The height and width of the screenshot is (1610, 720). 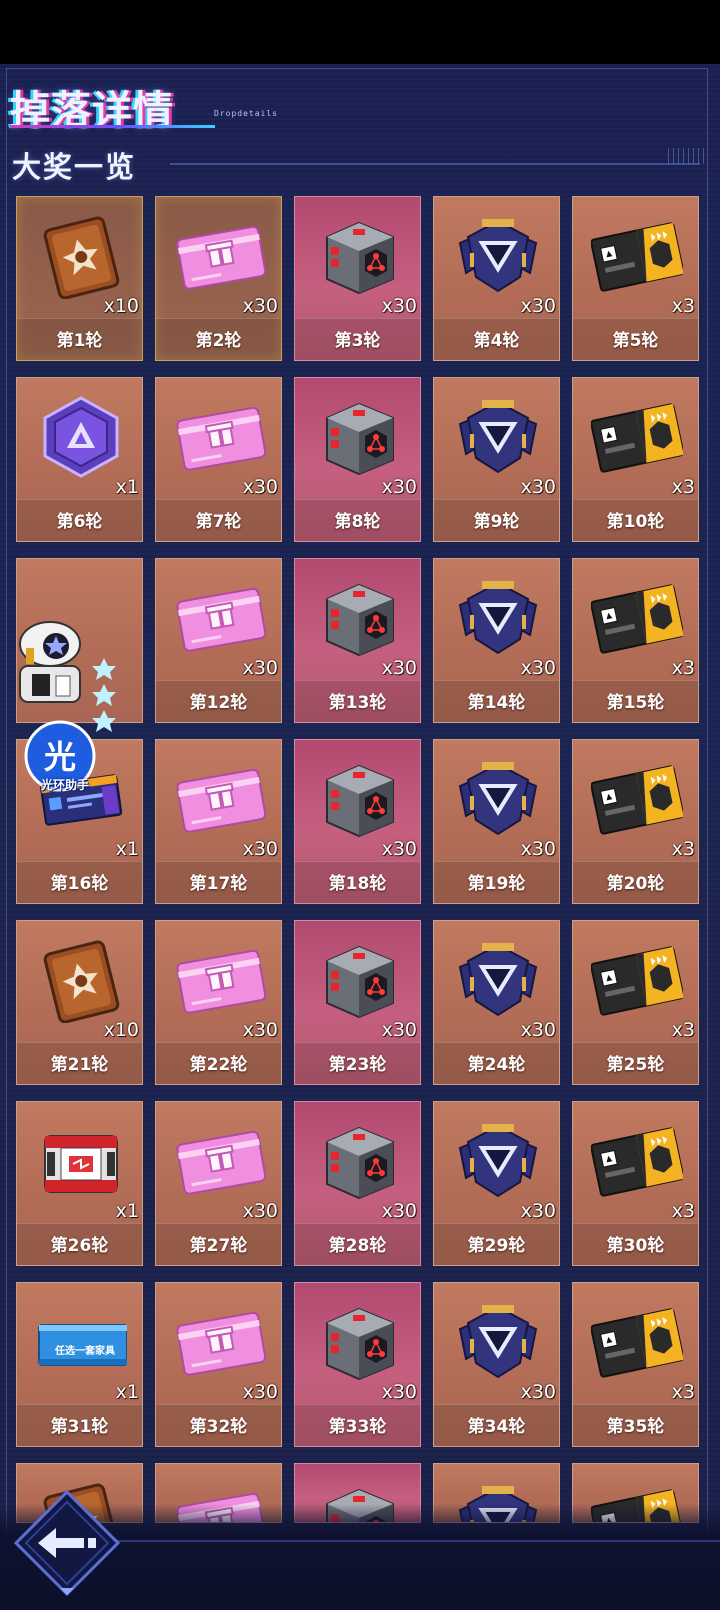 What do you see at coordinates (67, 1543) in the screenshot?
I see `back-button` at bounding box center [67, 1543].